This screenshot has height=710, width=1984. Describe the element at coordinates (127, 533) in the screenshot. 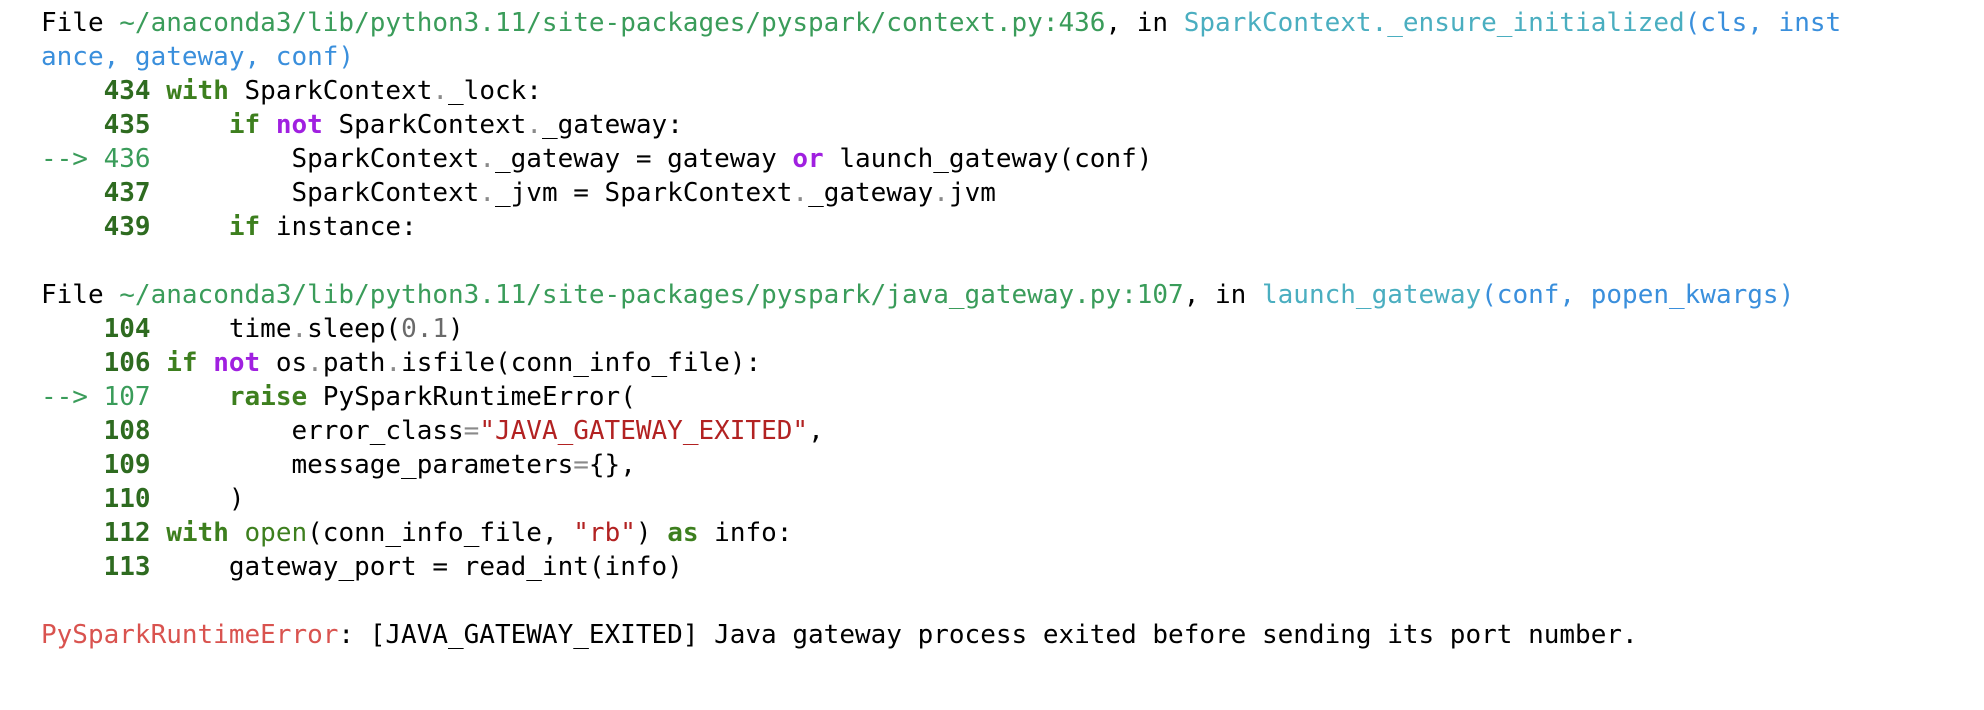

I see `line-number: 112` at that location.